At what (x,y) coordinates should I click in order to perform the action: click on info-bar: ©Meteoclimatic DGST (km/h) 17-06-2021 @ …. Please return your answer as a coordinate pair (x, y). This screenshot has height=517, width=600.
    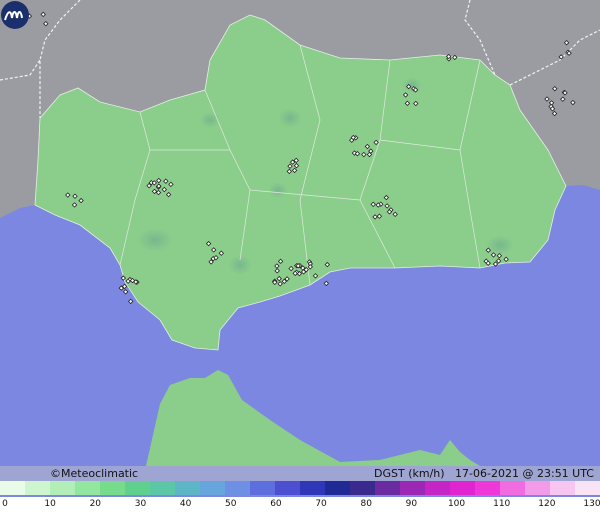
    Looking at the image, I should click on (300, 473).